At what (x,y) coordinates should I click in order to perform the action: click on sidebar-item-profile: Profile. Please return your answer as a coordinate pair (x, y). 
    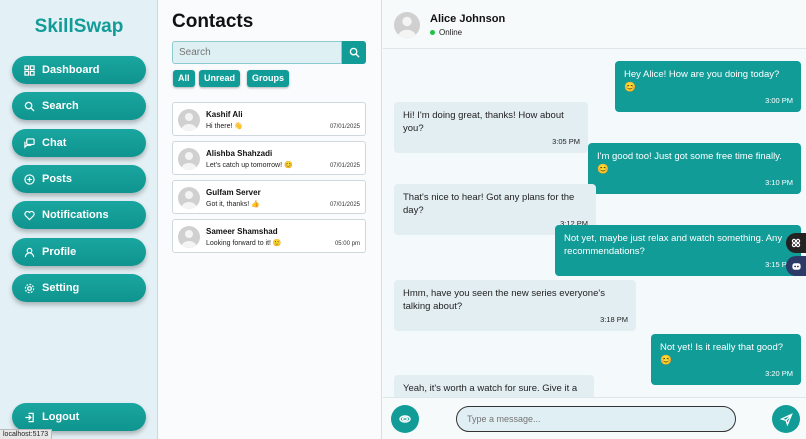
    Looking at the image, I should click on (79, 252).